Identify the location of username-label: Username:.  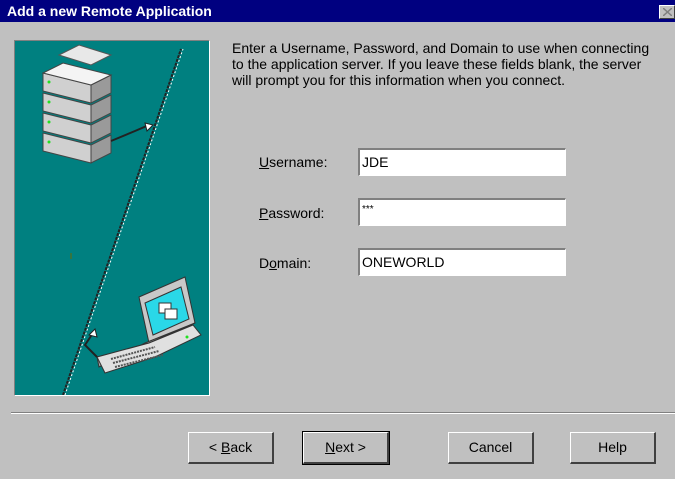
(293, 162).